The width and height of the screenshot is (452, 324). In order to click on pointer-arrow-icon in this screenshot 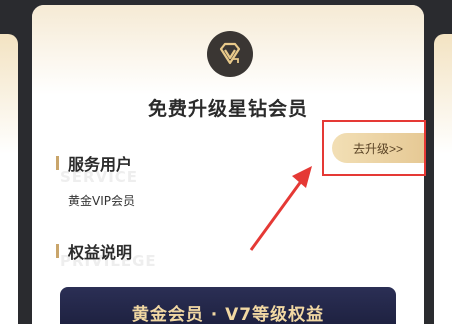, I will do `click(280, 208)`.